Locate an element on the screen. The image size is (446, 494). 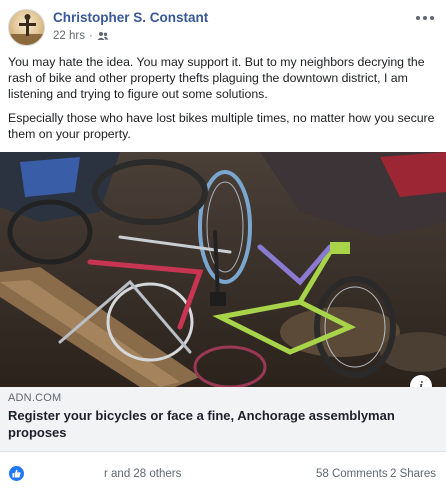
post-time: 22 hrs is located at coordinates (69, 36).